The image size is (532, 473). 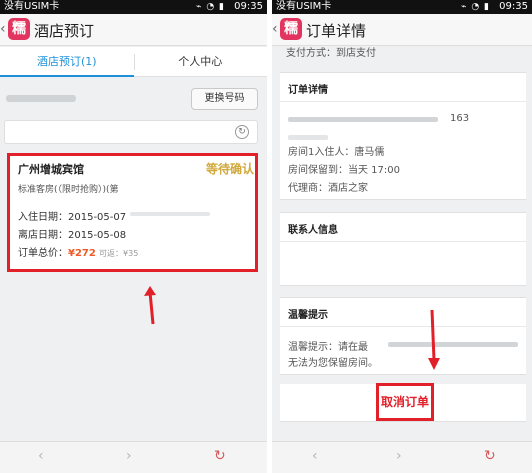 What do you see at coordinates (201, 62) in the screenshot?
I see `tab-personal-center: 个人中心` at bounding box center [201, 62].